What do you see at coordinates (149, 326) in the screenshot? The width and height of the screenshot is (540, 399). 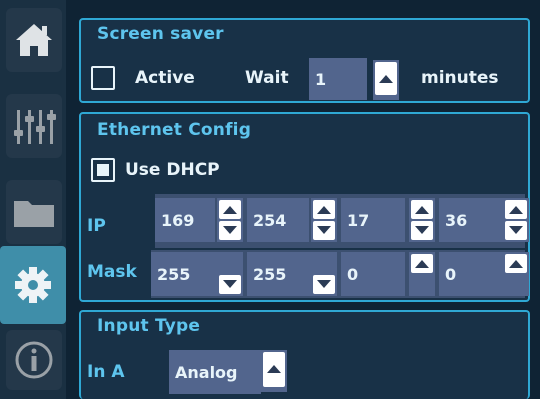 I see `input-type-title: Input Type` at bounding box center [149, 326].